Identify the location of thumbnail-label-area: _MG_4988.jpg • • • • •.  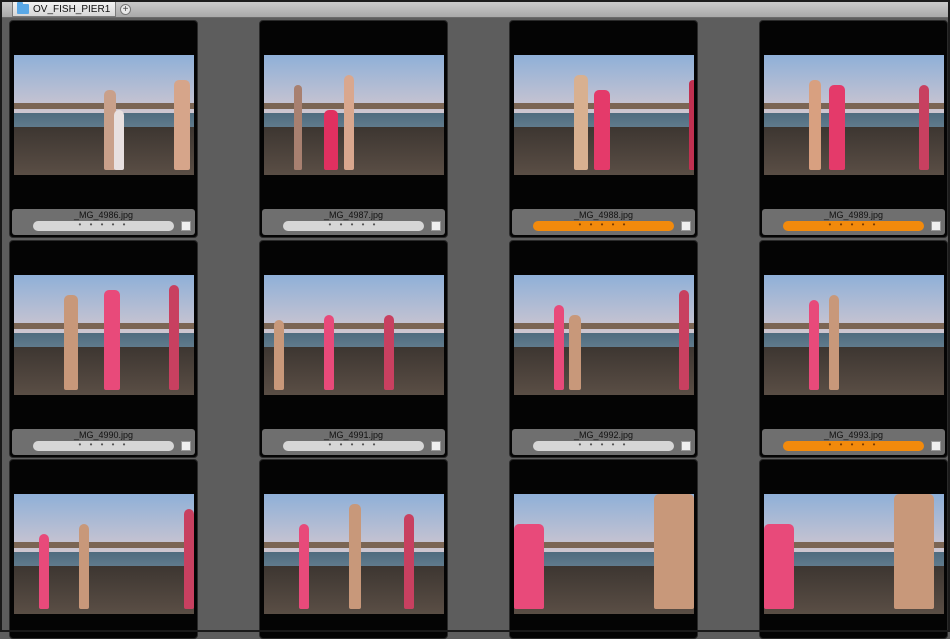
(603, 222).